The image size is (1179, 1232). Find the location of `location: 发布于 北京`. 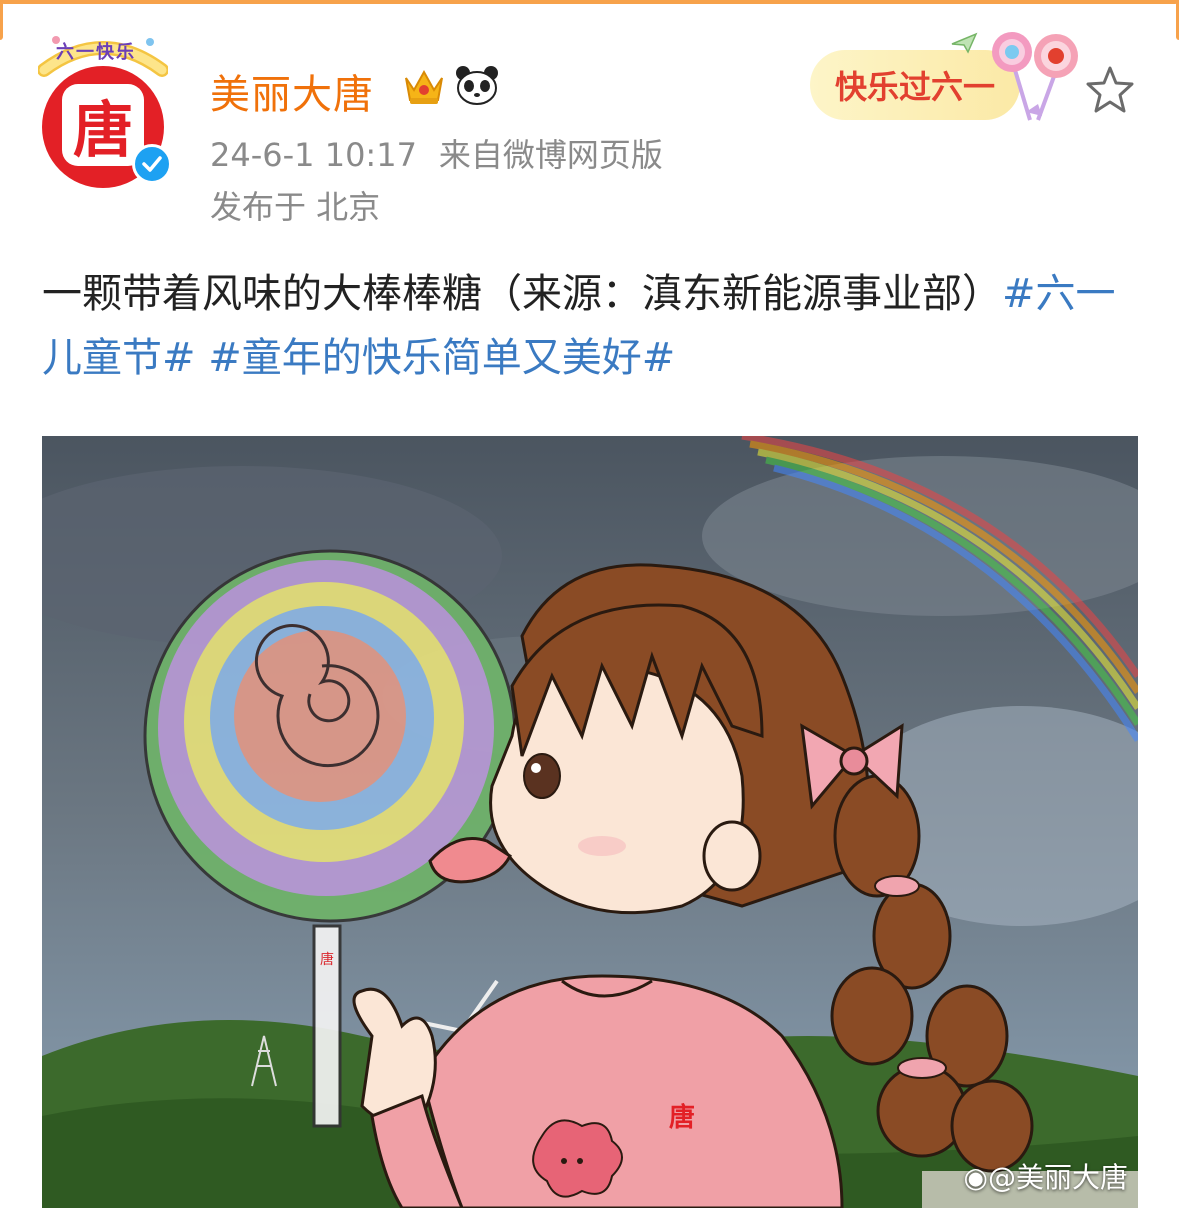

location: 发布于 北京 is located at coordinates (295, 207).